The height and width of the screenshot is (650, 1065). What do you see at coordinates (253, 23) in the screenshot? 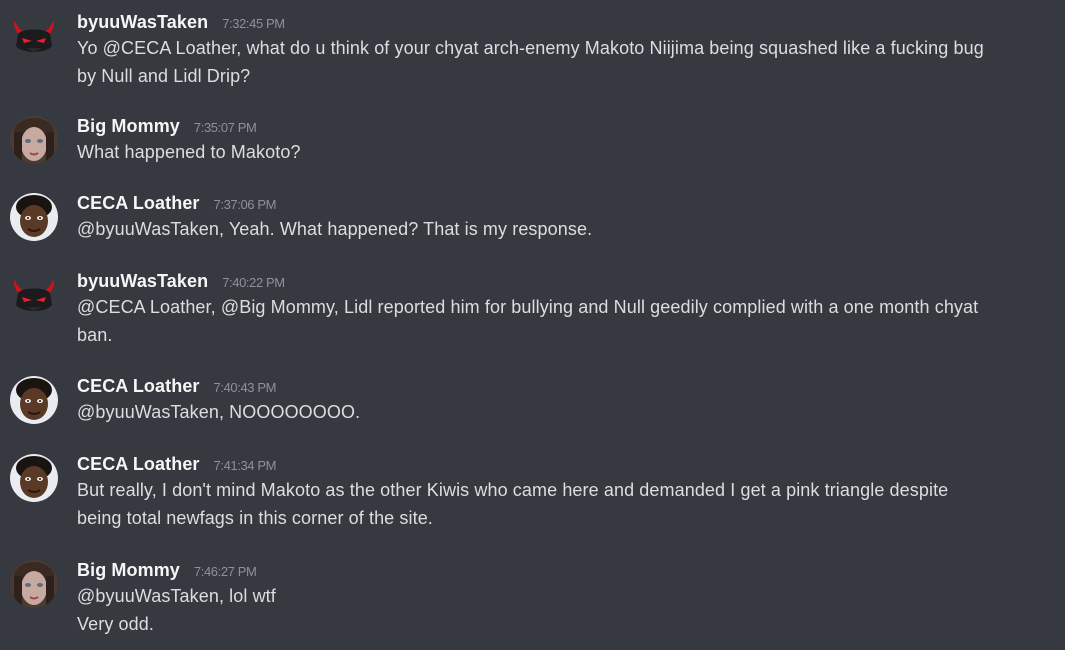
I see `timestamp: 7:32:45 PM` at bounding box center [253, 23].